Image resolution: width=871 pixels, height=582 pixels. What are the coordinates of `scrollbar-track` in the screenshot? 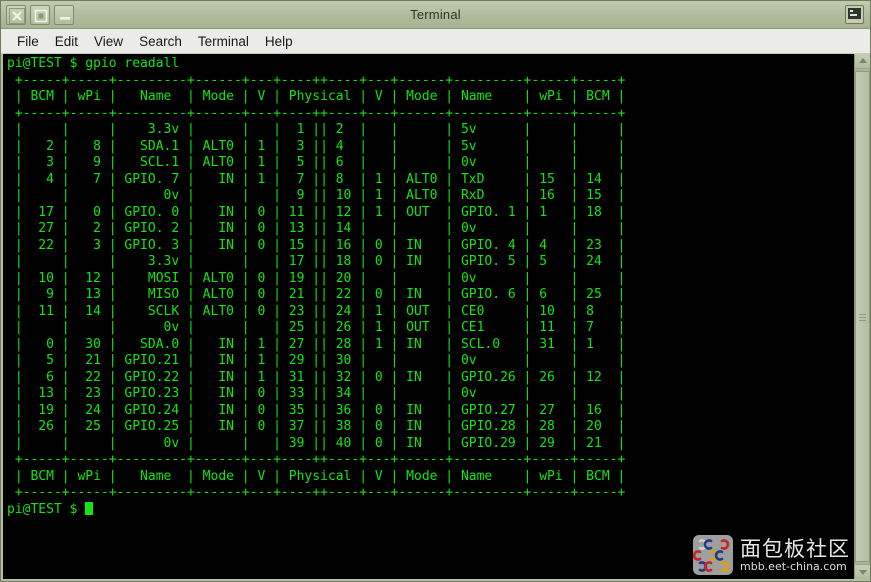 It's located at (862, 316).